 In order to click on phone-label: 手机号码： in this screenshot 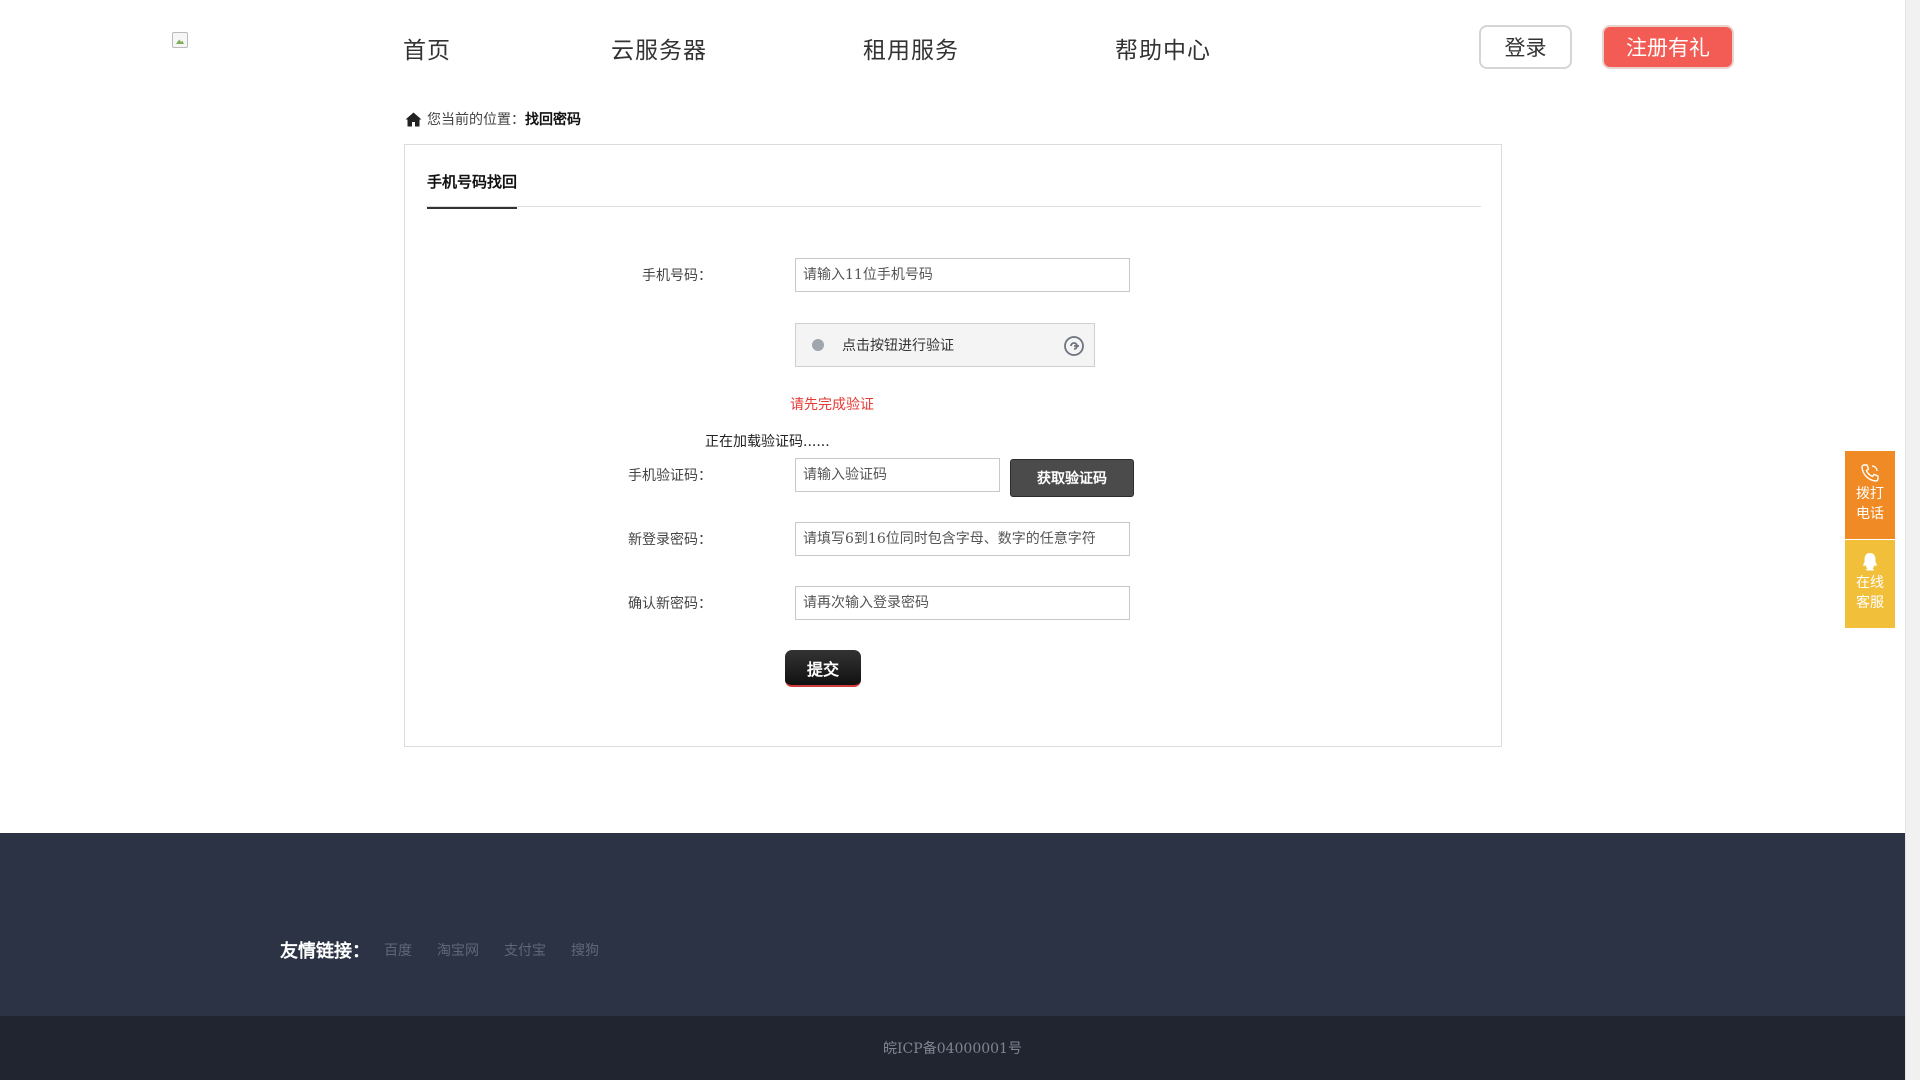, I will do `click(677, 276)`.